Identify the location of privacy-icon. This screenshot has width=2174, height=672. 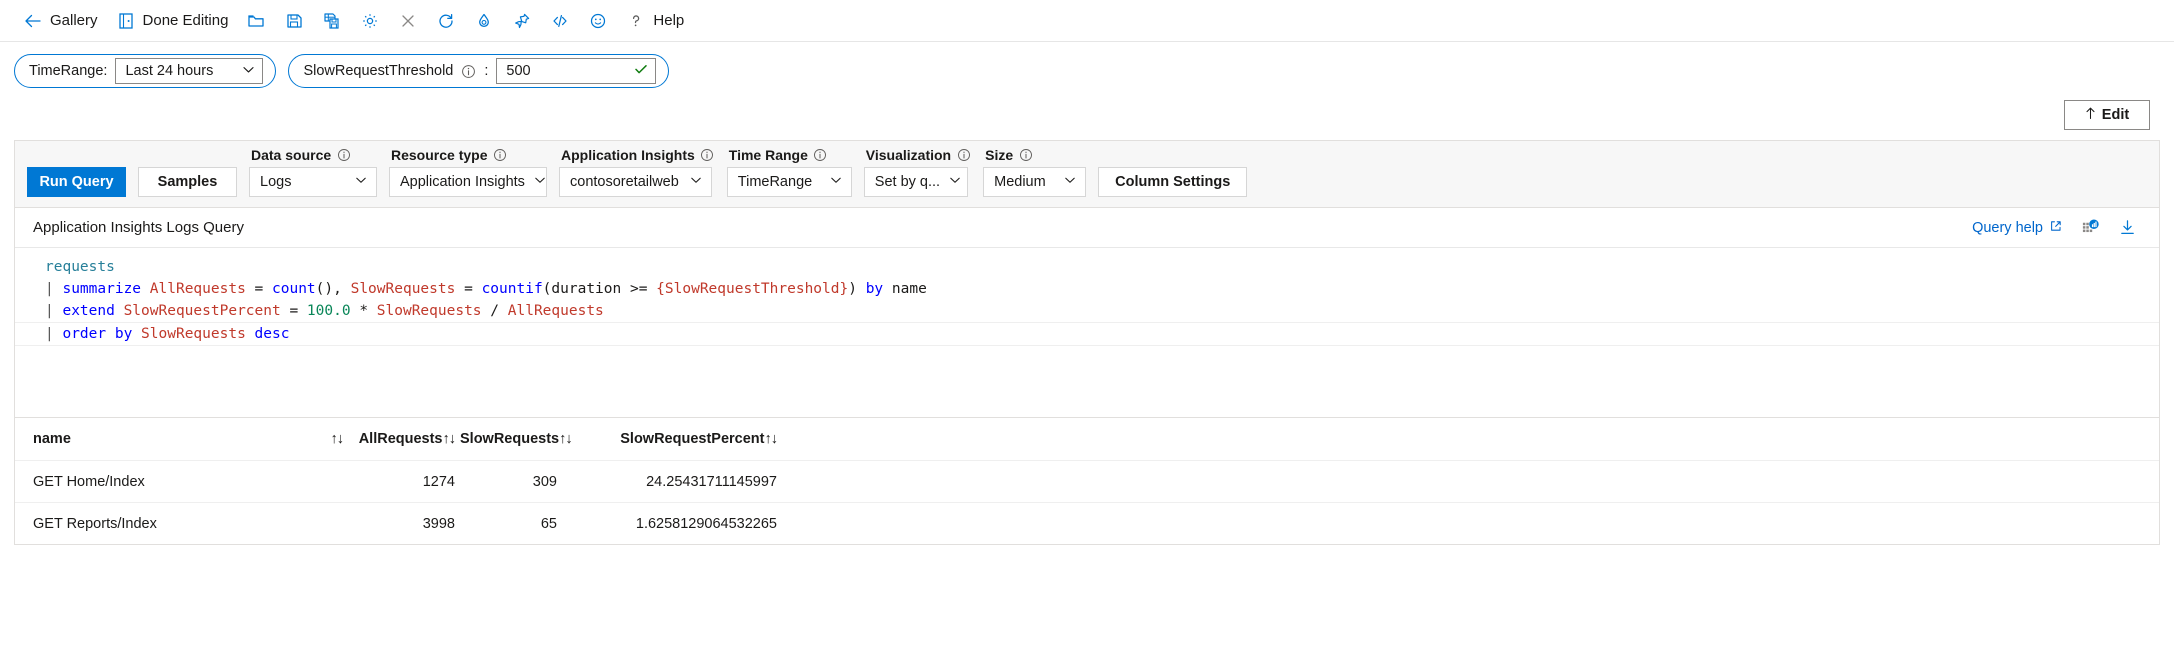
(484, 21).